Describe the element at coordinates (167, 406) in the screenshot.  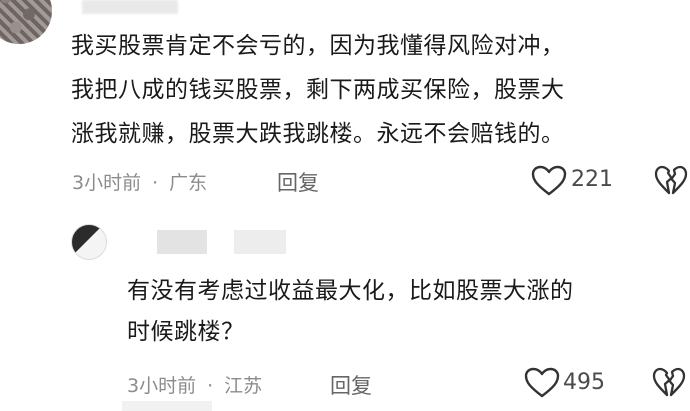
I see `next-item-blurred` at that location.